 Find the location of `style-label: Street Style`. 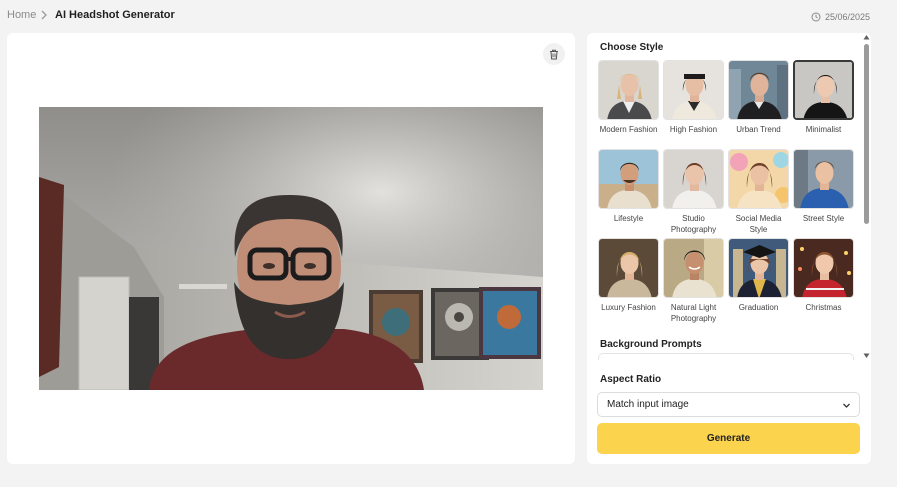

style-label: Street Style is located at coordinates (823, 218).